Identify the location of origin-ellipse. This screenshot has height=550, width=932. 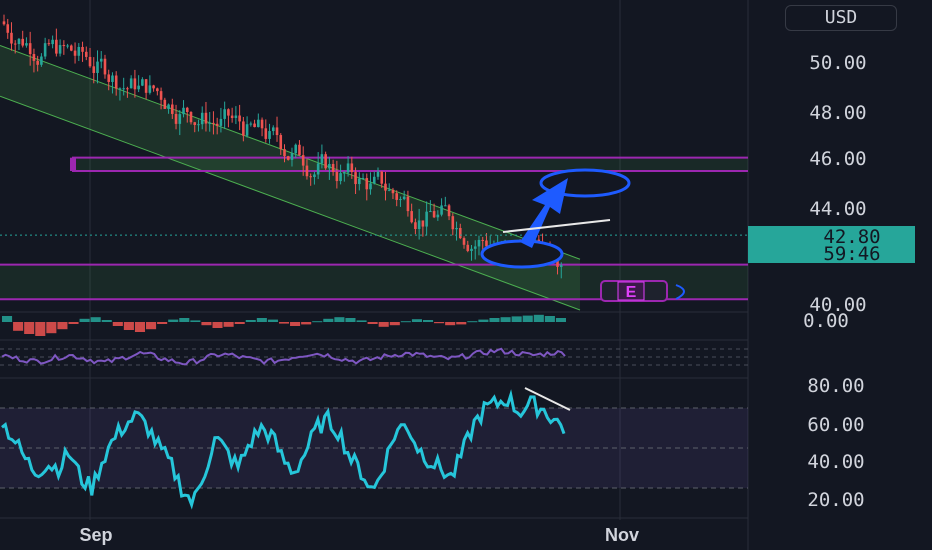
(522, 254).